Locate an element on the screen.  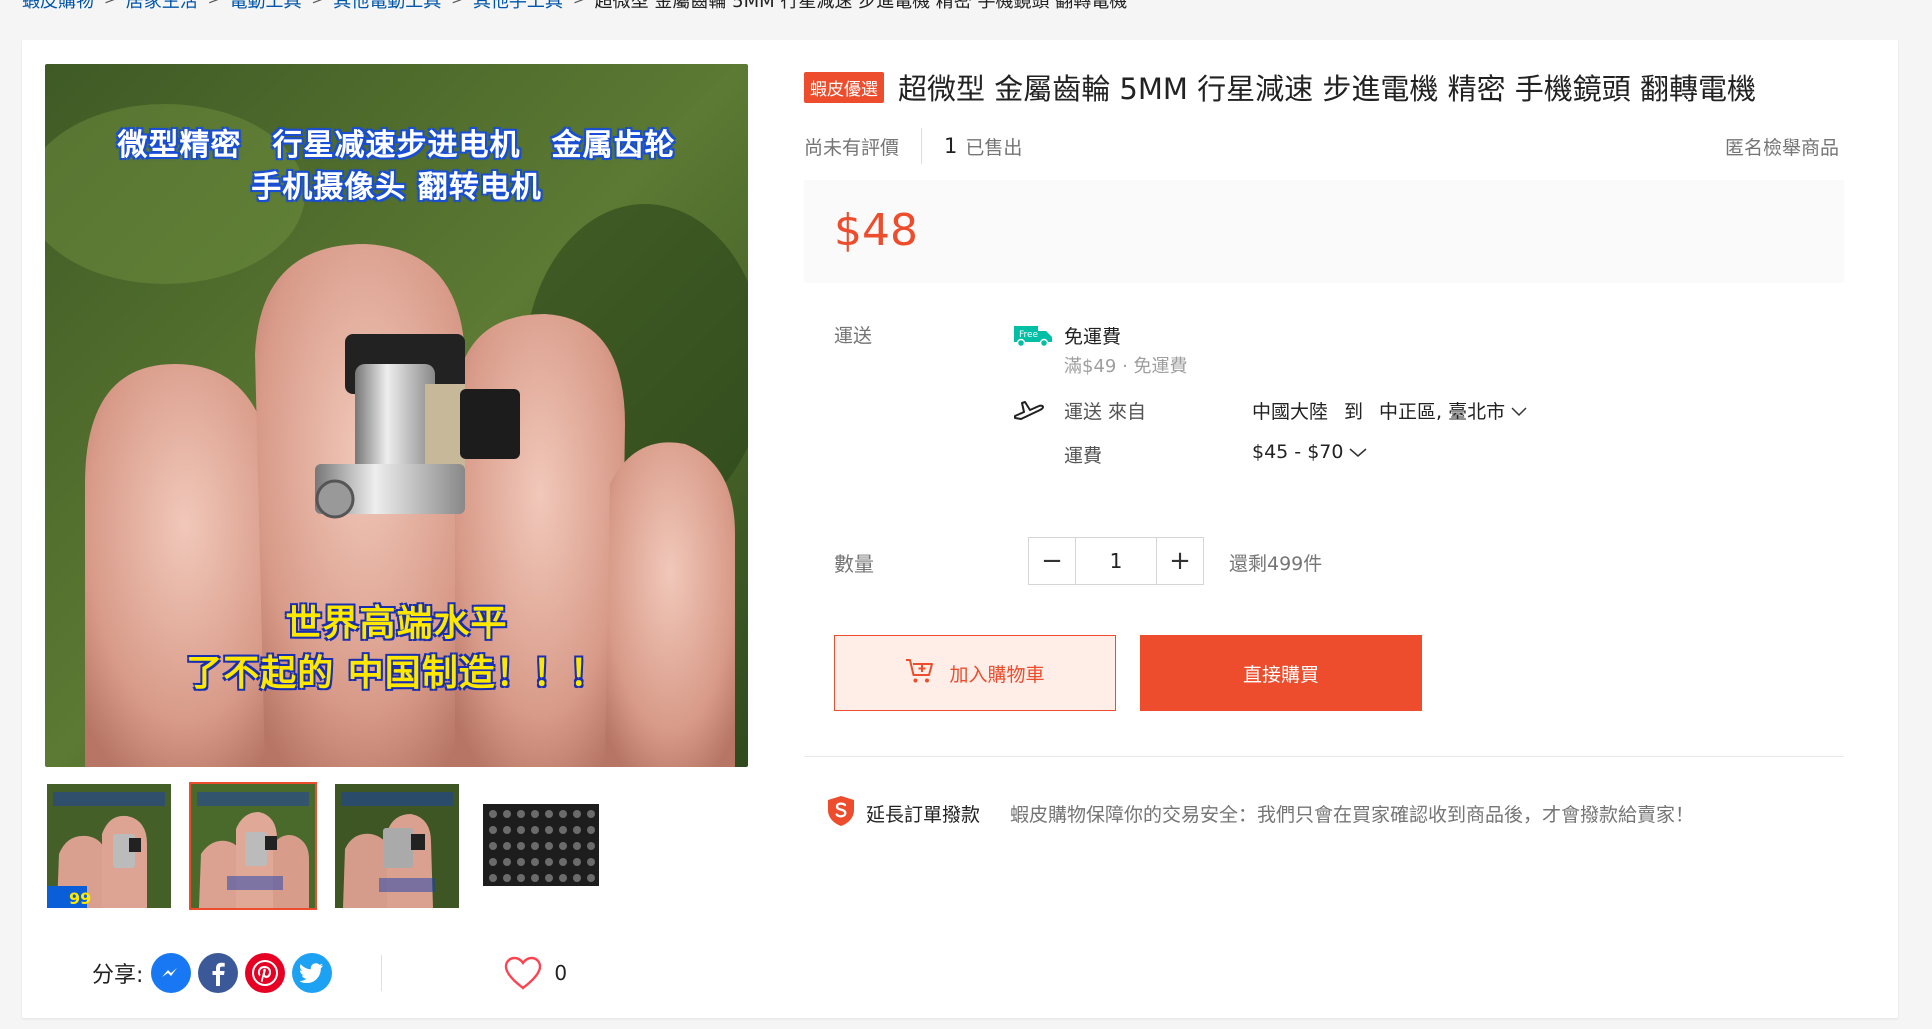
pinterest-icon is located at coordinates (265, 973).